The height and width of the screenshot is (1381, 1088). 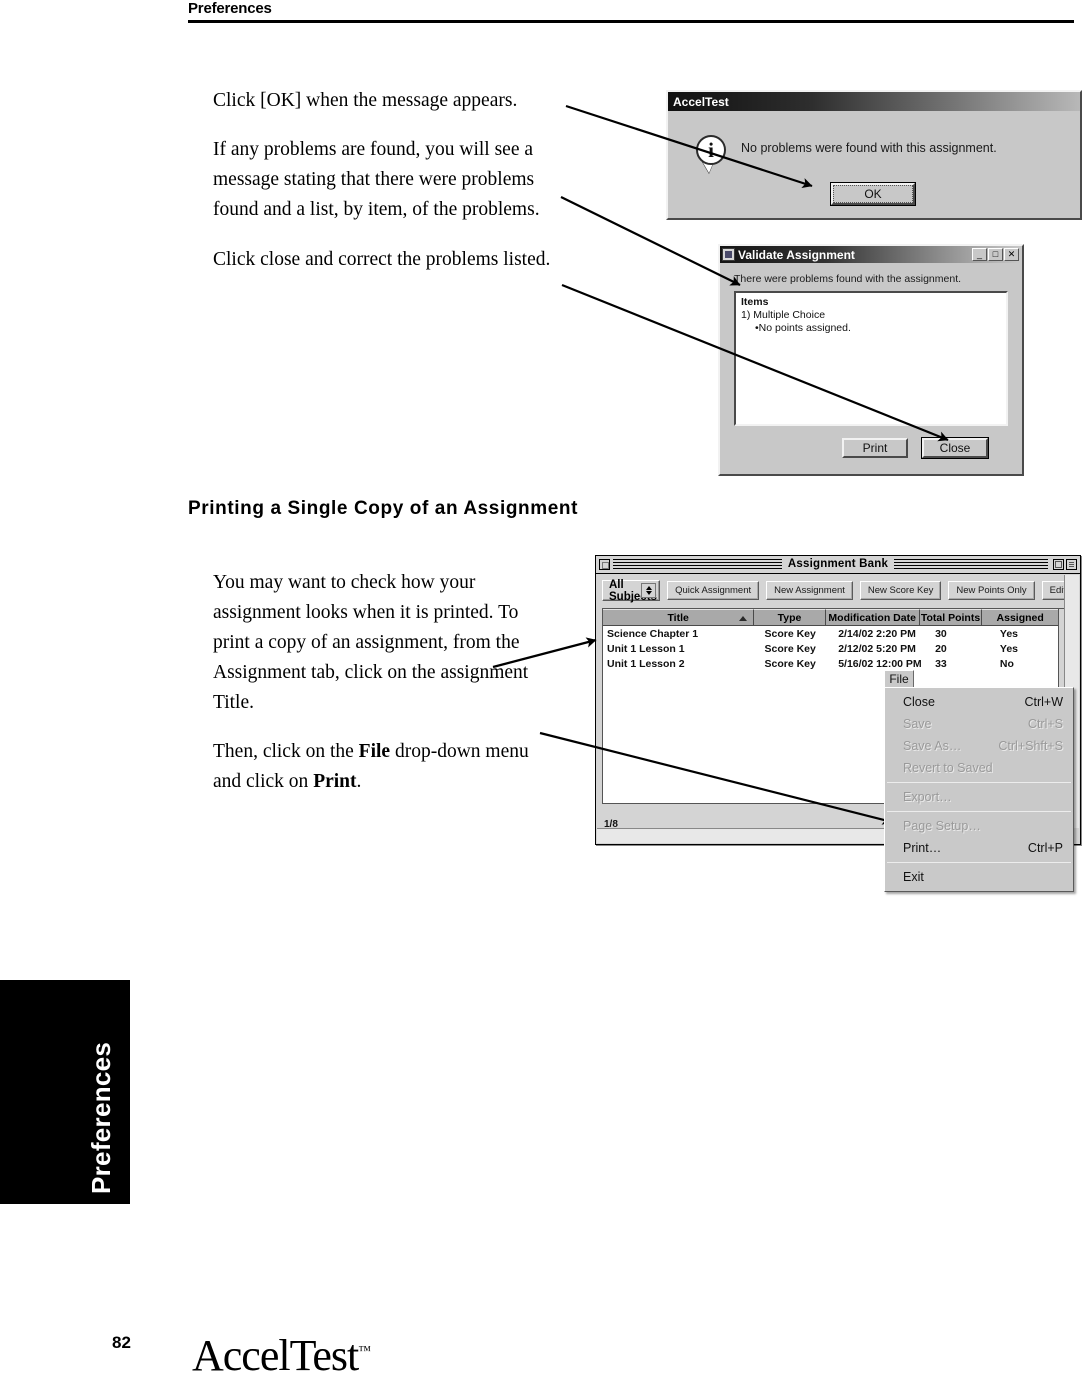 What do you see at coordinates (631, 21) in the screenshot?
I see `running-head-rule` at bounding box center [631, 21].